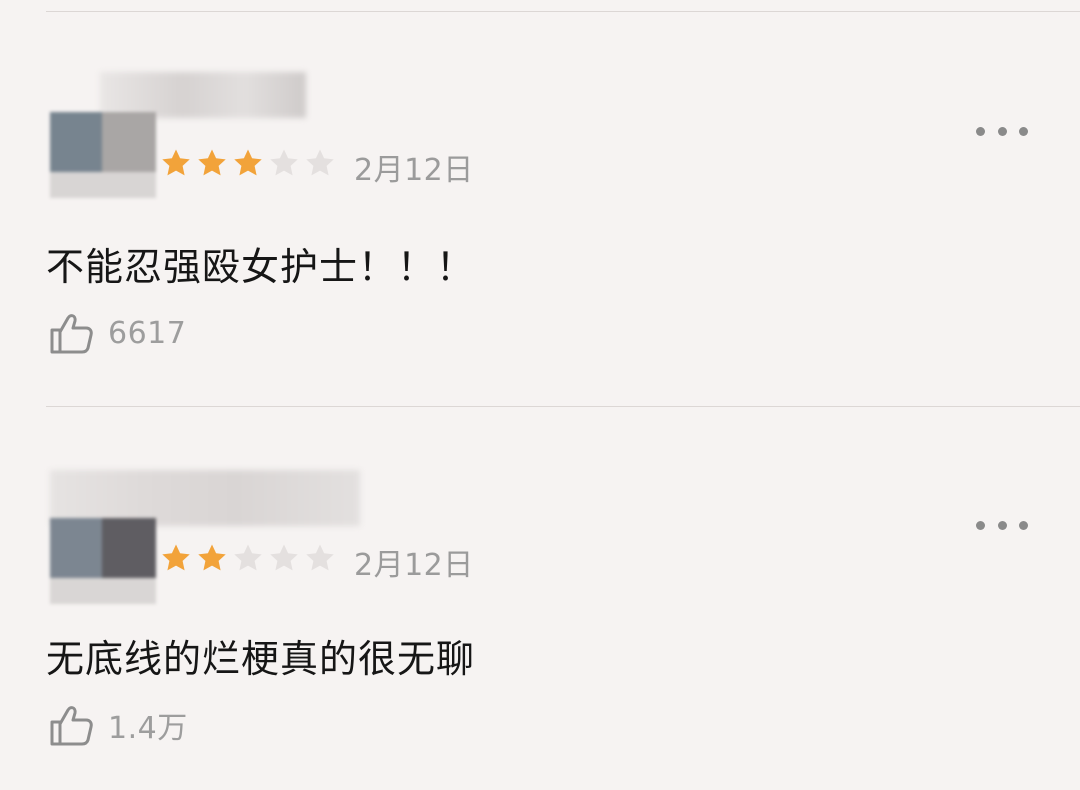 The image size is (1080, 790). I want to click on like-button: 6617, so click(117, 333).